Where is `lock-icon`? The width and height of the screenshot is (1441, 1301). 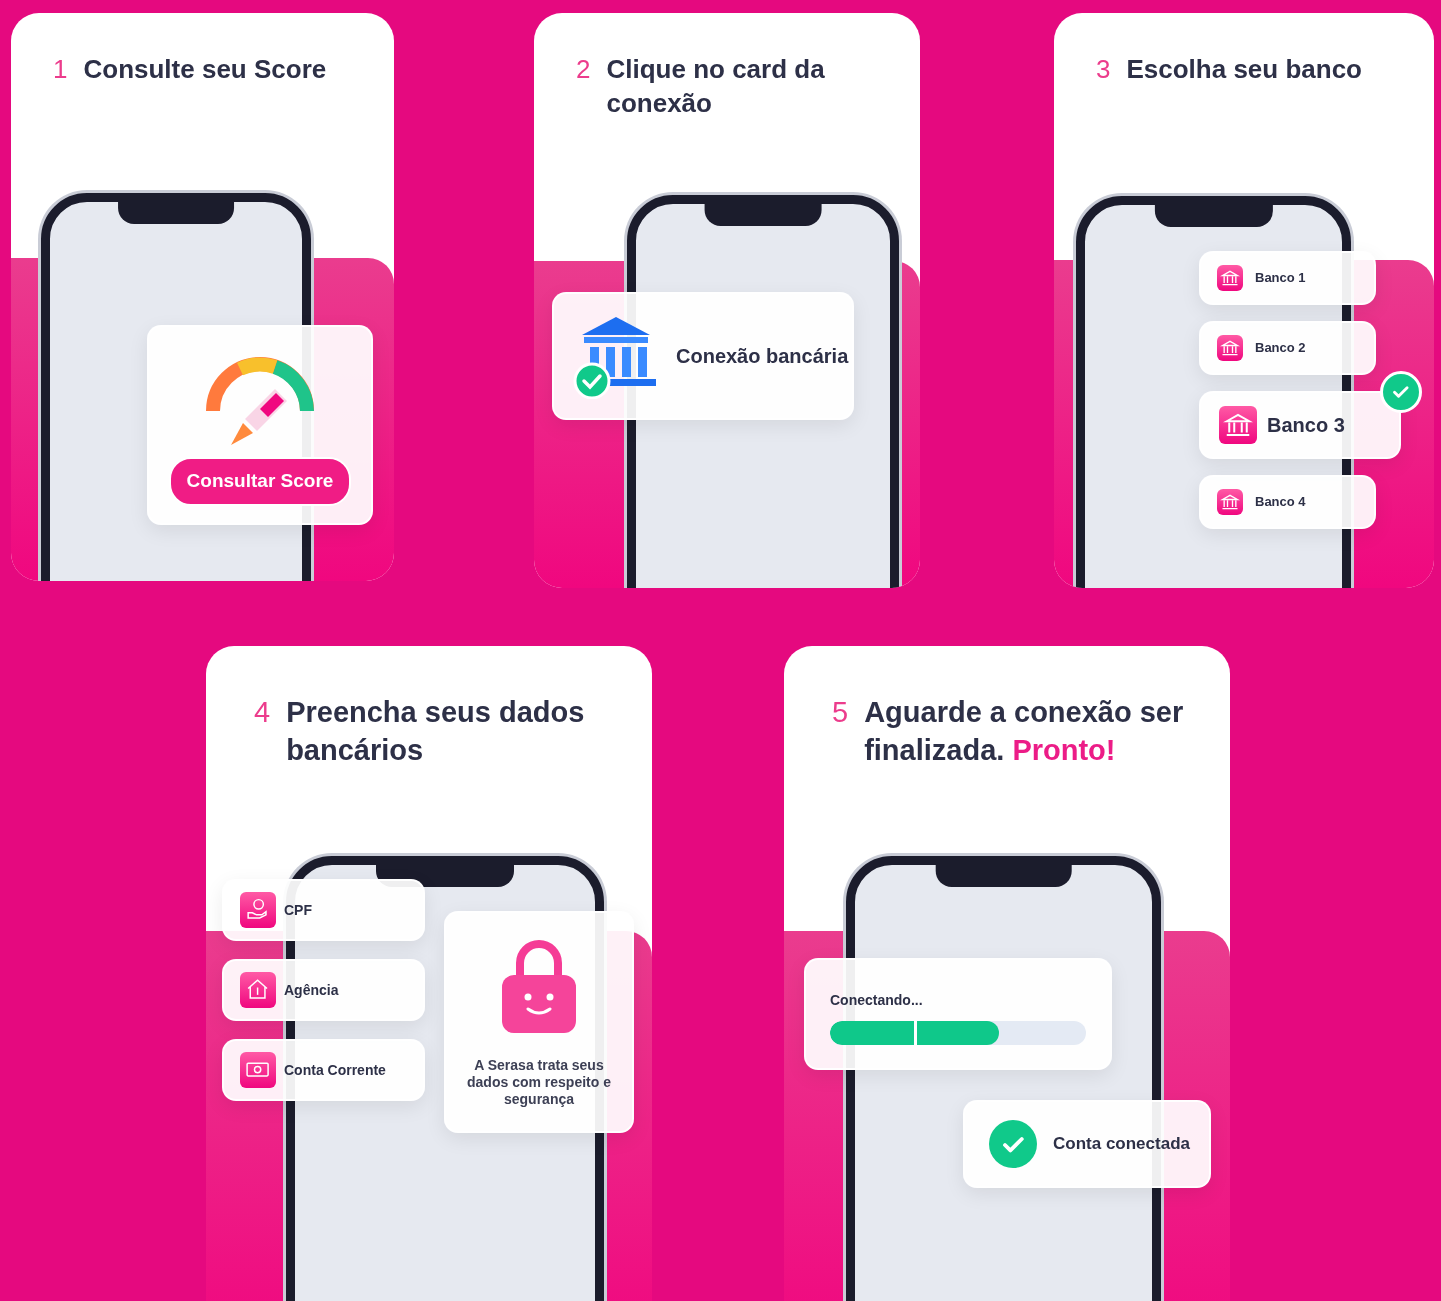
lock-icon is located at coordinates (539, 987).